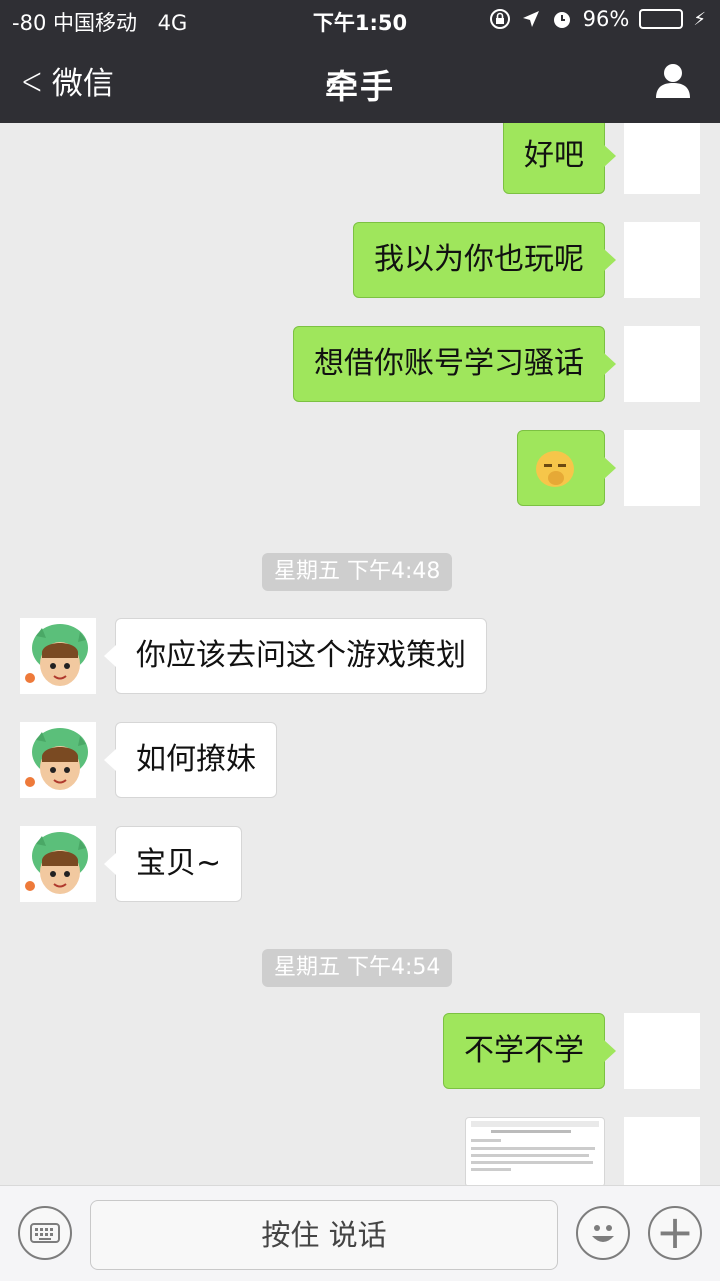  I want to click on message-row: 宝贝~, so click(360, 864).